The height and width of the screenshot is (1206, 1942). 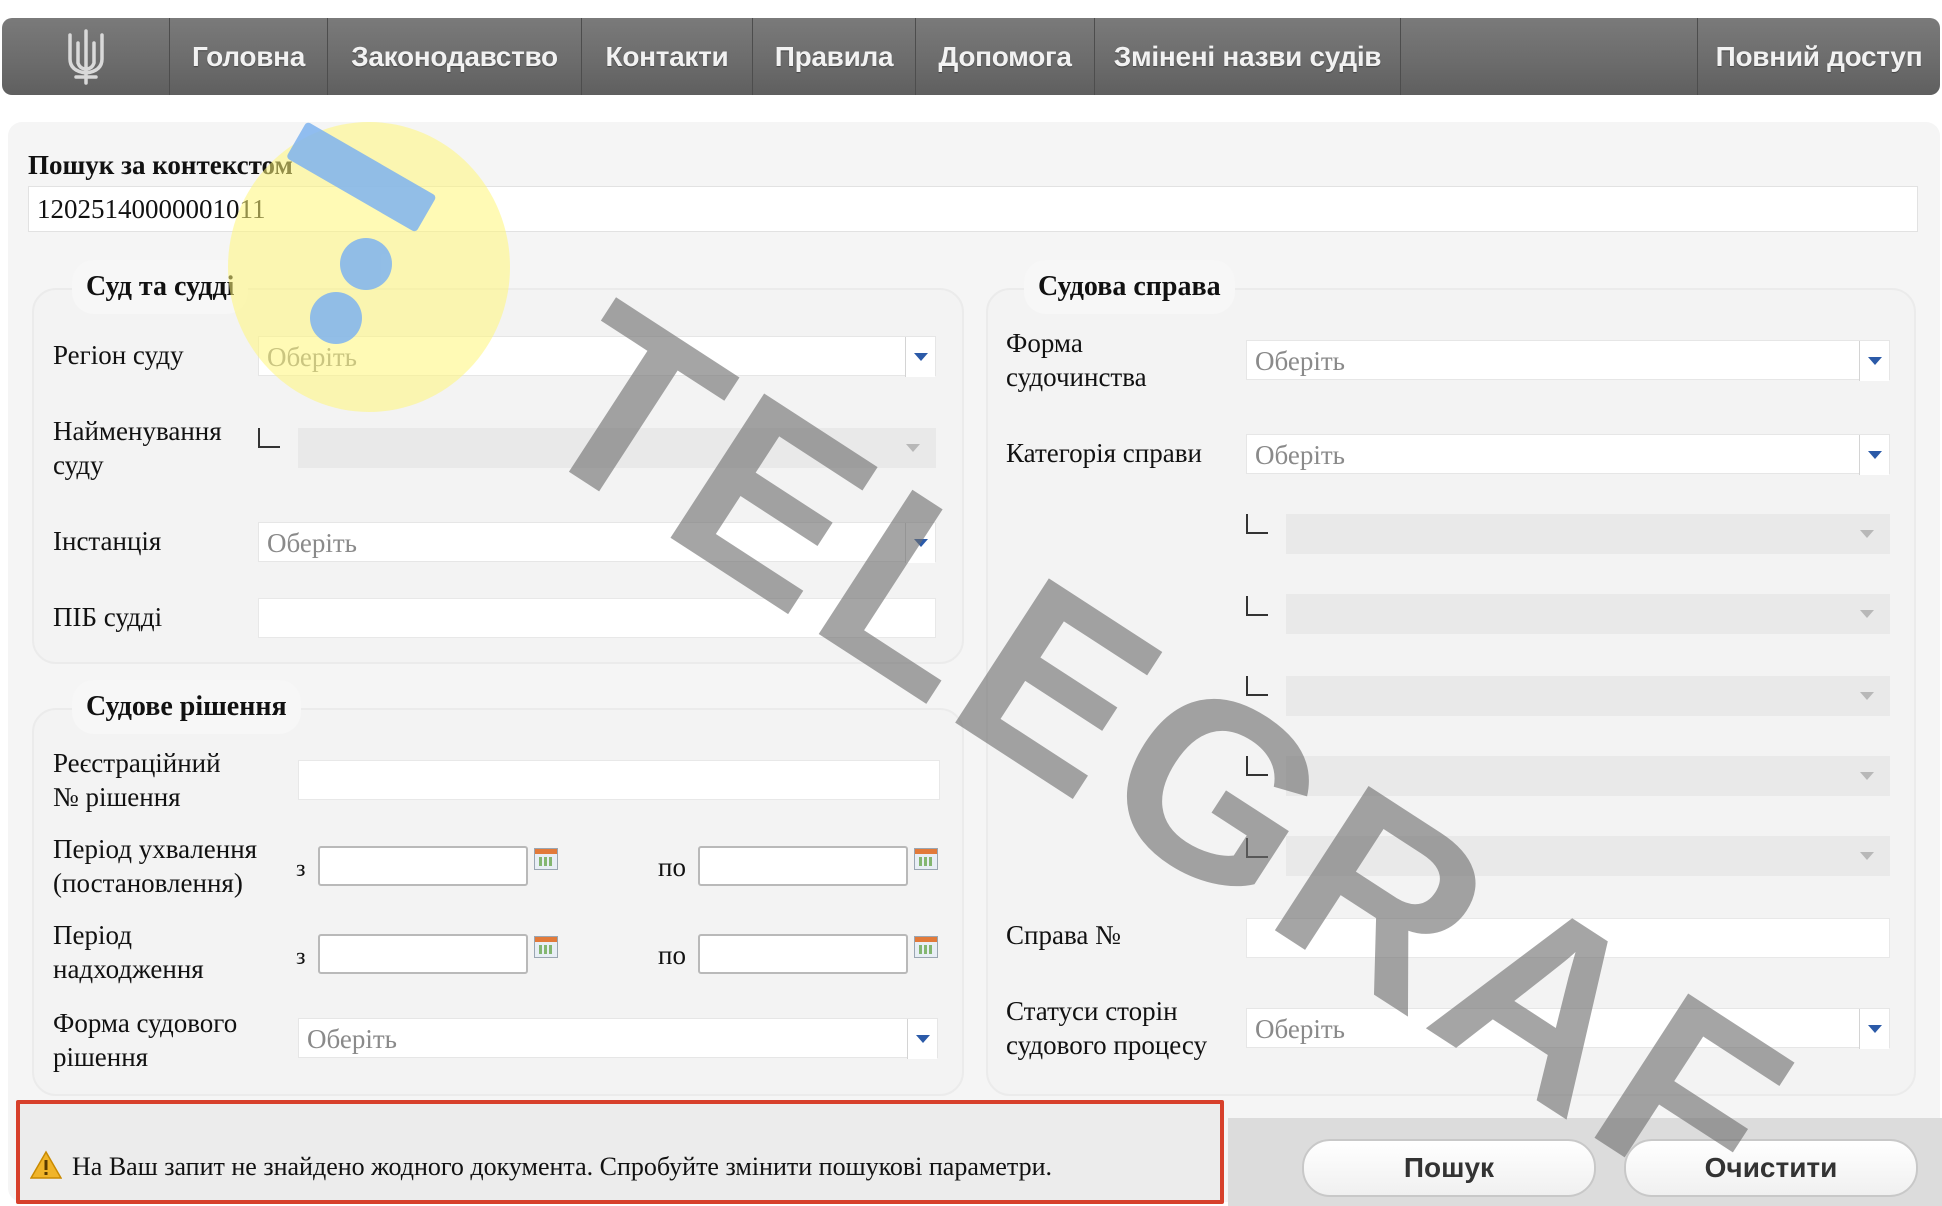 What do you see at coordinates (1300, 1029) in the screenshot?
I see `party-status-placeholder: Оберіть` at bounding box center [1300, 1029].